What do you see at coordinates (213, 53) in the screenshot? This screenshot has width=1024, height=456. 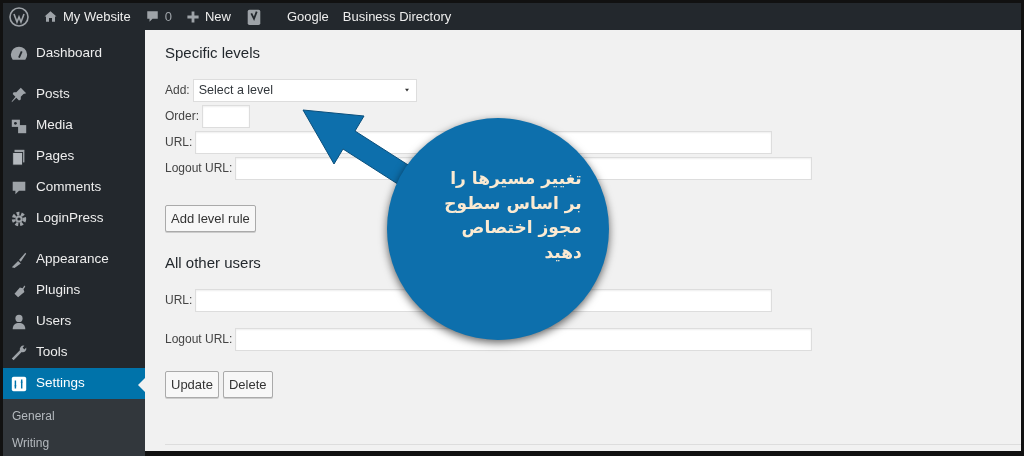 I see `section-title: Specific levels` at bounding box center [213, 53].